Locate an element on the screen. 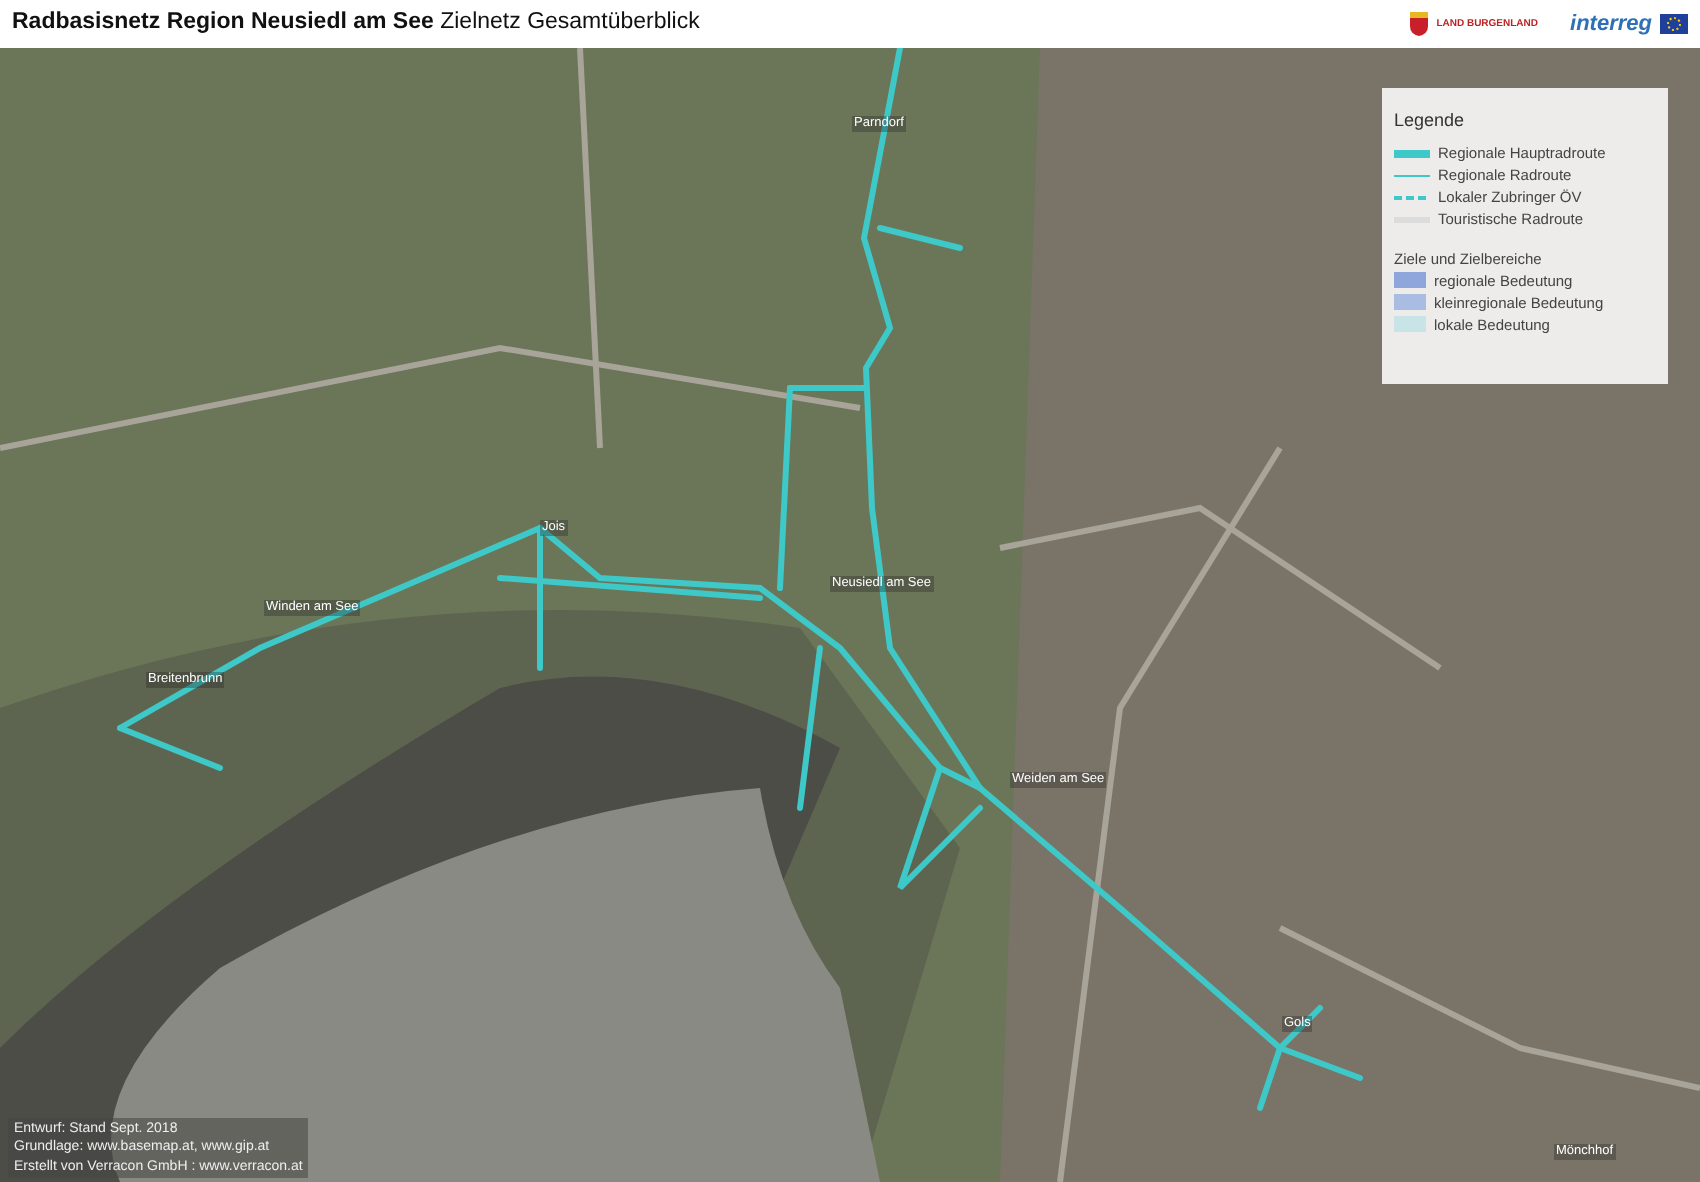 The width and height of the screenshot is (1700, 1182). legend-title: Legende is located at coordinates (1430, 121).